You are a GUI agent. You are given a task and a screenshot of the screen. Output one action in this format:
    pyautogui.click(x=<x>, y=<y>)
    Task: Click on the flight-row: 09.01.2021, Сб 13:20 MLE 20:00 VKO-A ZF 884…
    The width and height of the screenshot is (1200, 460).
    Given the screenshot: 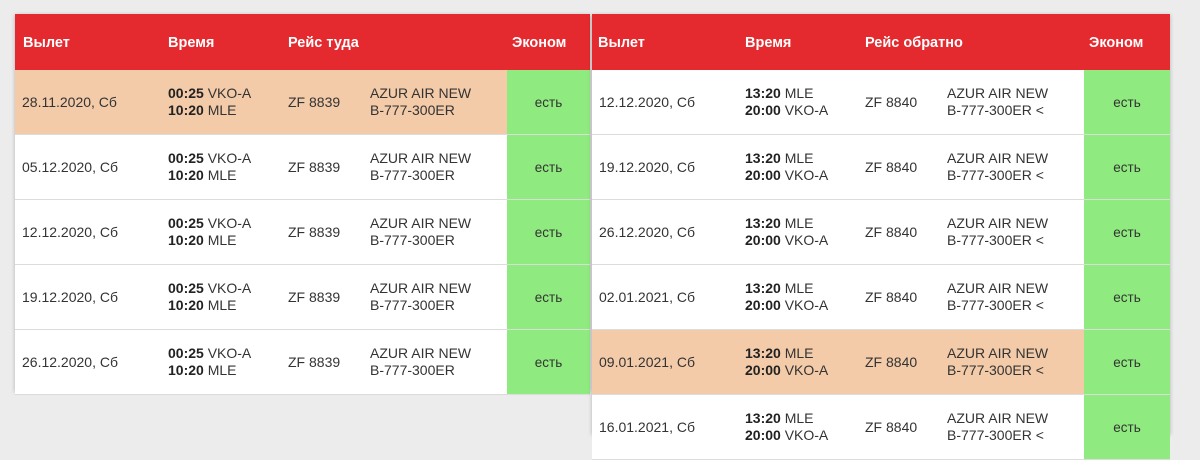 What is the action you would take?
    pyautogui.click(x=881, y=362)
    